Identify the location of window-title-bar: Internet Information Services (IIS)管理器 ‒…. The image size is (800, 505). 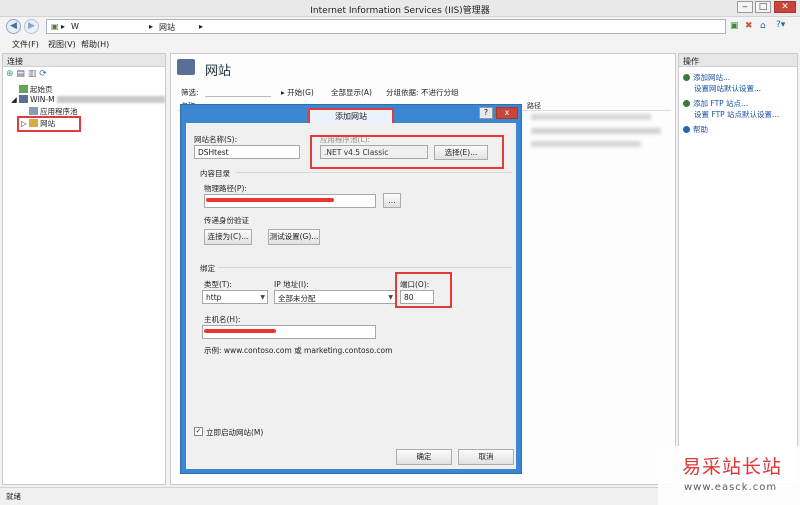
(400, 8).